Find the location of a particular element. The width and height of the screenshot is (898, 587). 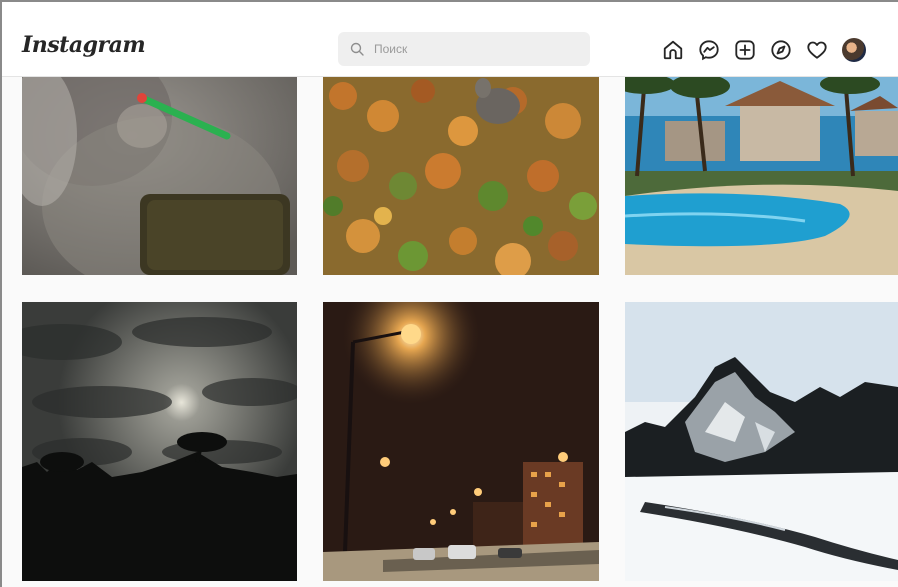

post-image-pool is located at coordinates (761, 175).